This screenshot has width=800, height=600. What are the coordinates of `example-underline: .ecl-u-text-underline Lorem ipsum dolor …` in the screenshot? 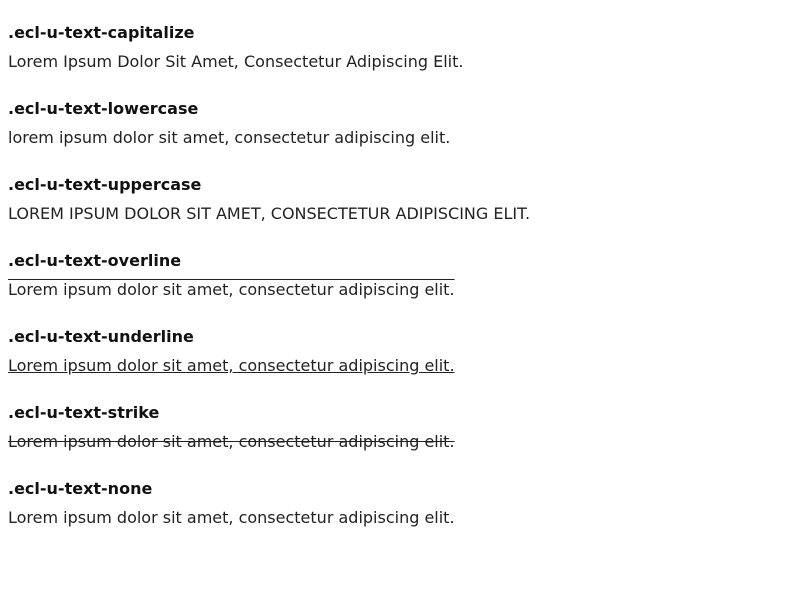 It's located at (404, 364).